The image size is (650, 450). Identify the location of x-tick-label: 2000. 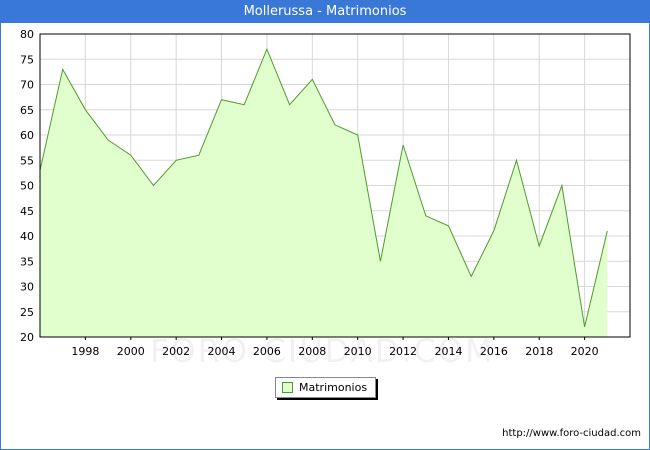
(131, 351).